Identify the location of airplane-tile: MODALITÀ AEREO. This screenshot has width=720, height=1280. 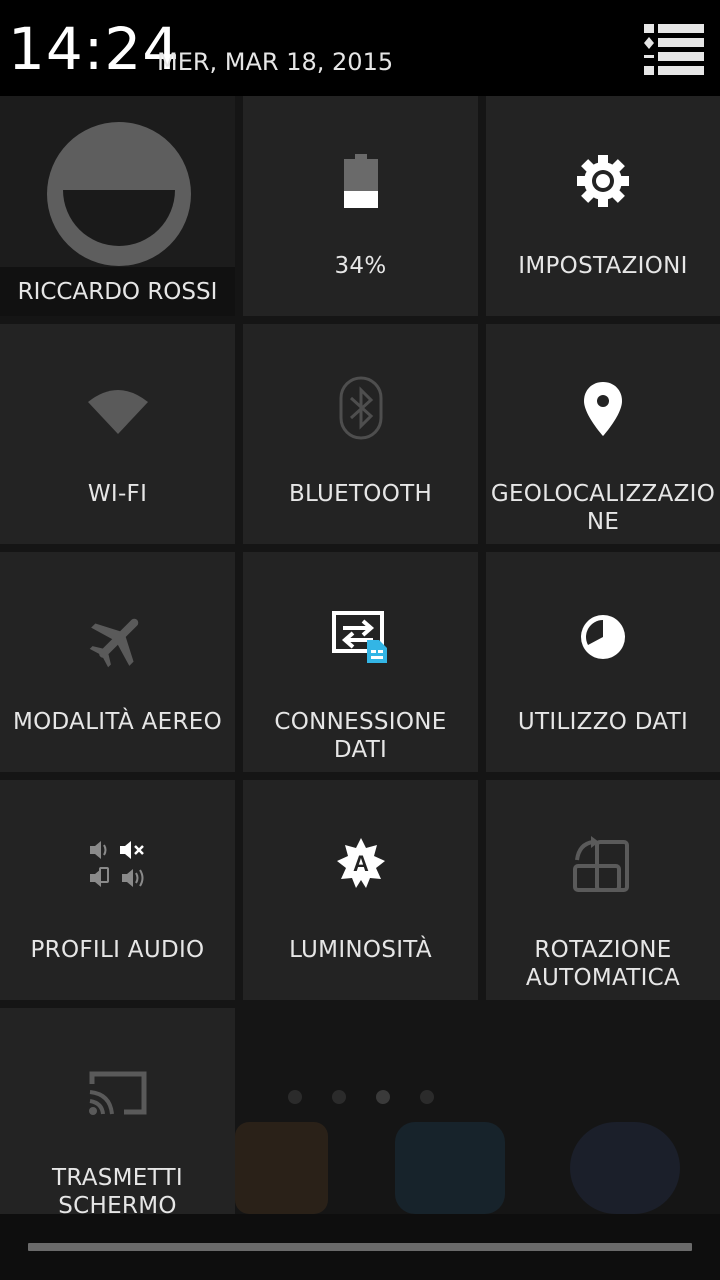
(117, 662).